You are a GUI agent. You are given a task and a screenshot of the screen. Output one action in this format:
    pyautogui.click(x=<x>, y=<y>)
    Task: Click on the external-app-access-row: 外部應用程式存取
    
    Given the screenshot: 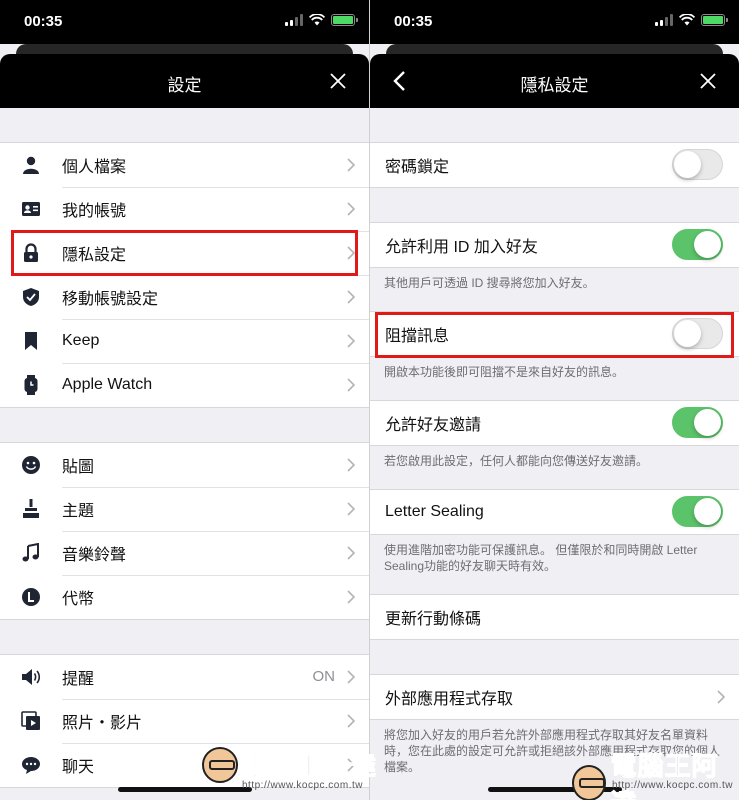 What is the action you would take?
    pyautogui.click(x=554, y=697)
    